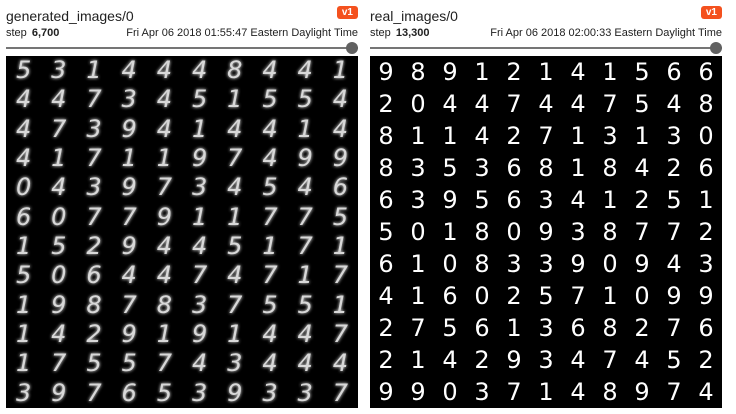 This screenshot has height=414, width=736. Describe the element at coordinates (45, 33) in the screenshot. I see `step-value: 6,700` at that location.